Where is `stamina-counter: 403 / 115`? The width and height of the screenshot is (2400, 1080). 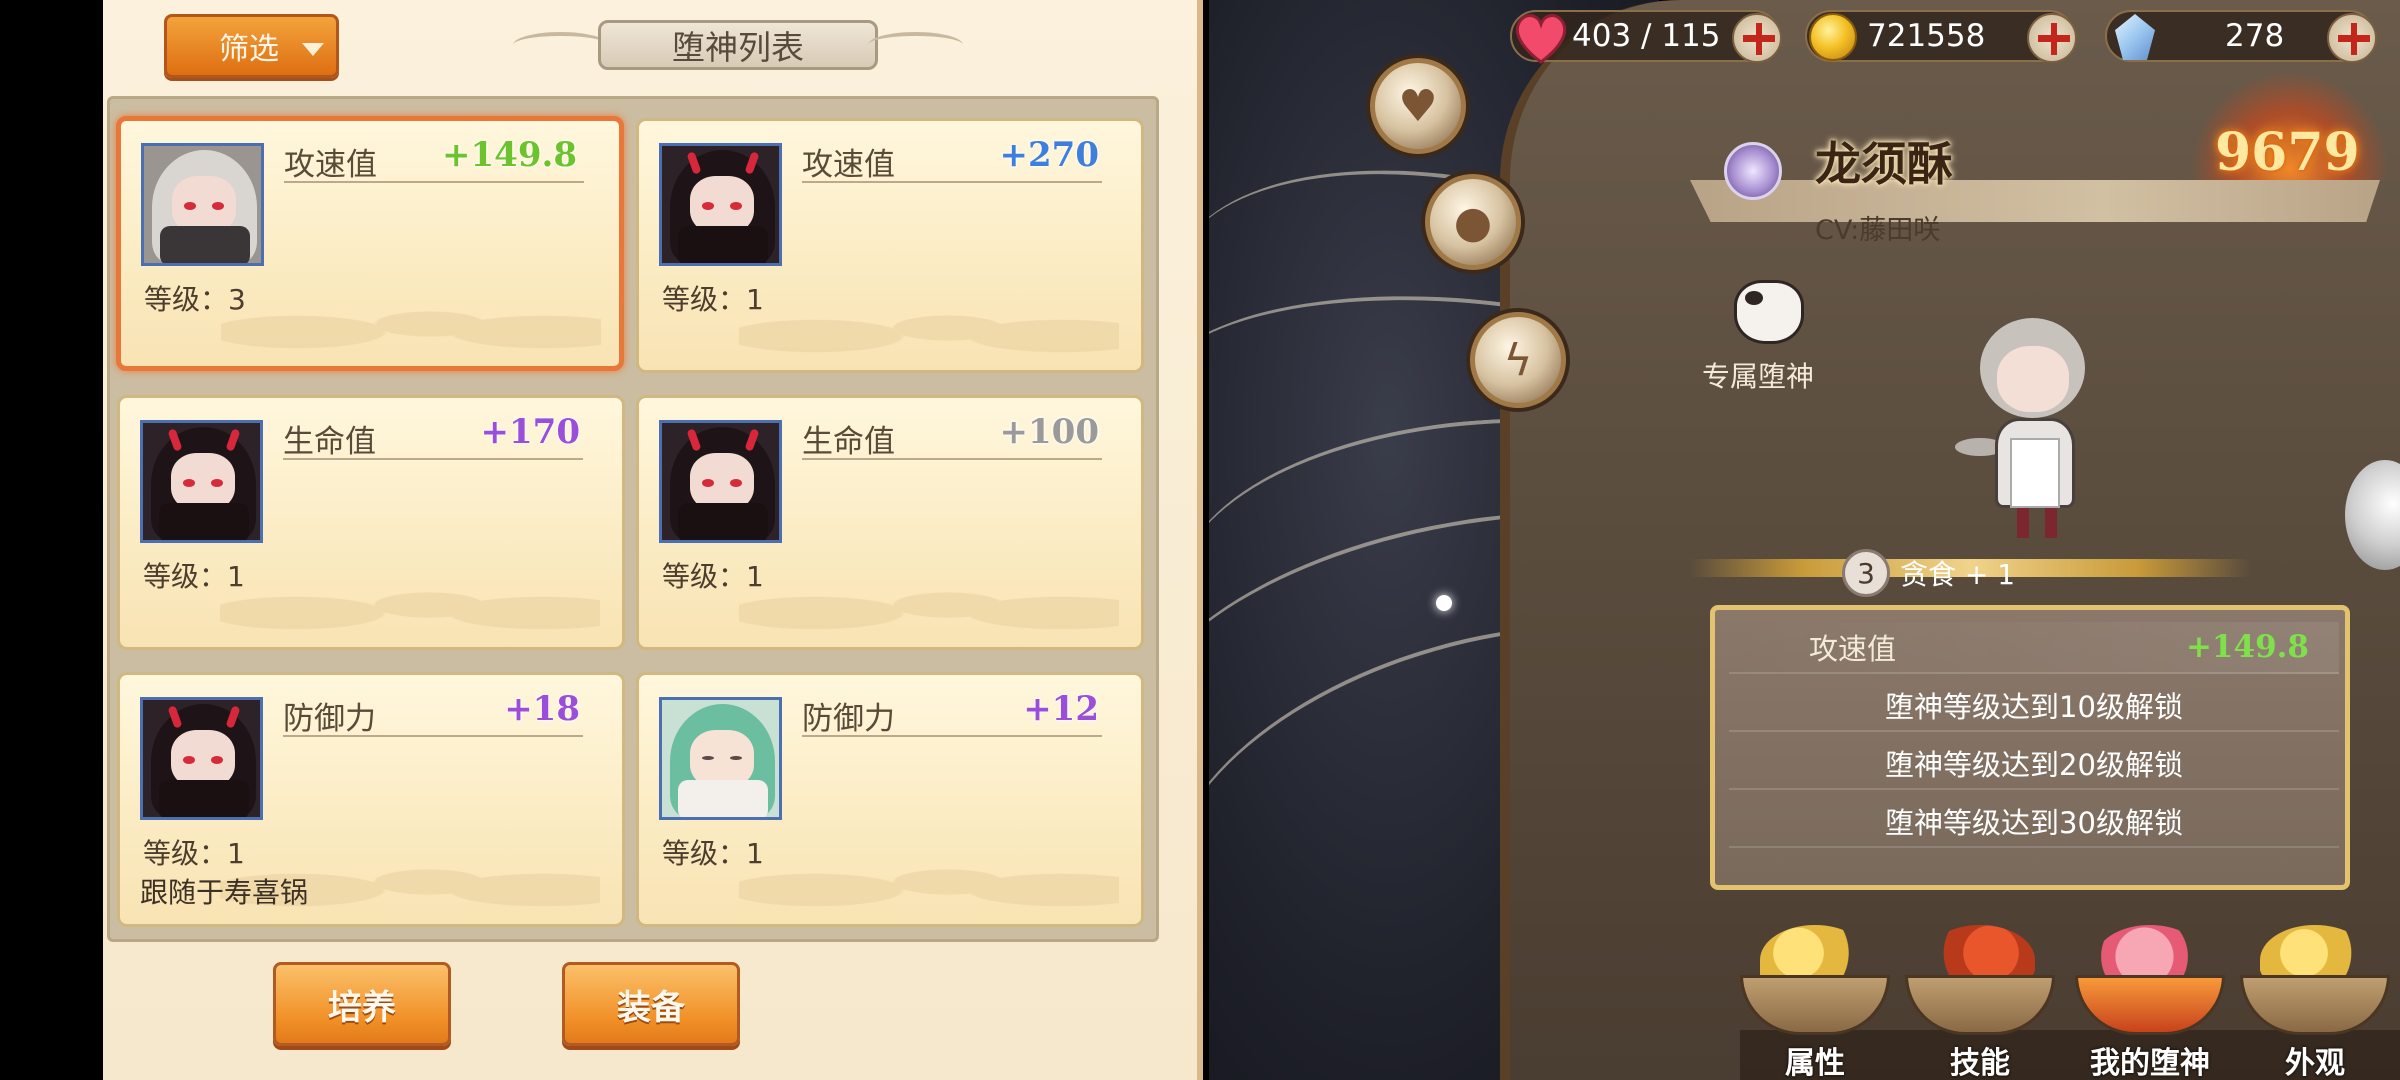
stamina-counter: 403 / 115 is located at coordinates (1646, 37).